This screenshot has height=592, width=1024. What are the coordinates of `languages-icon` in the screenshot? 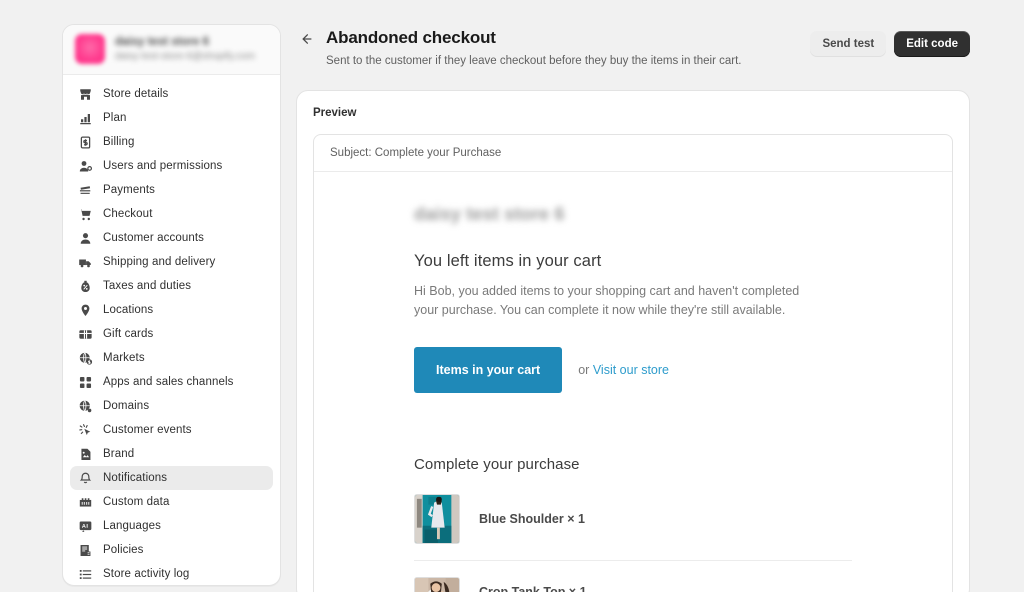 It's located at (85, 526).